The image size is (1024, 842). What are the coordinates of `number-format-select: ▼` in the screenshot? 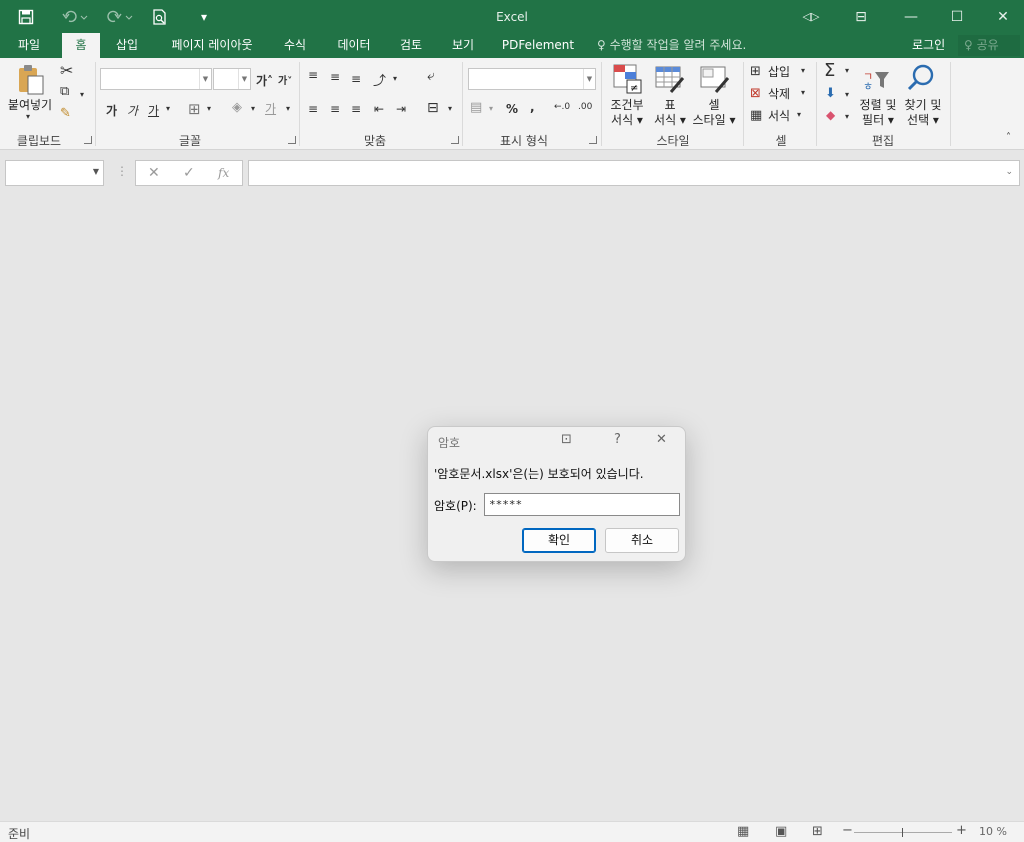 It's located at (532, 79).